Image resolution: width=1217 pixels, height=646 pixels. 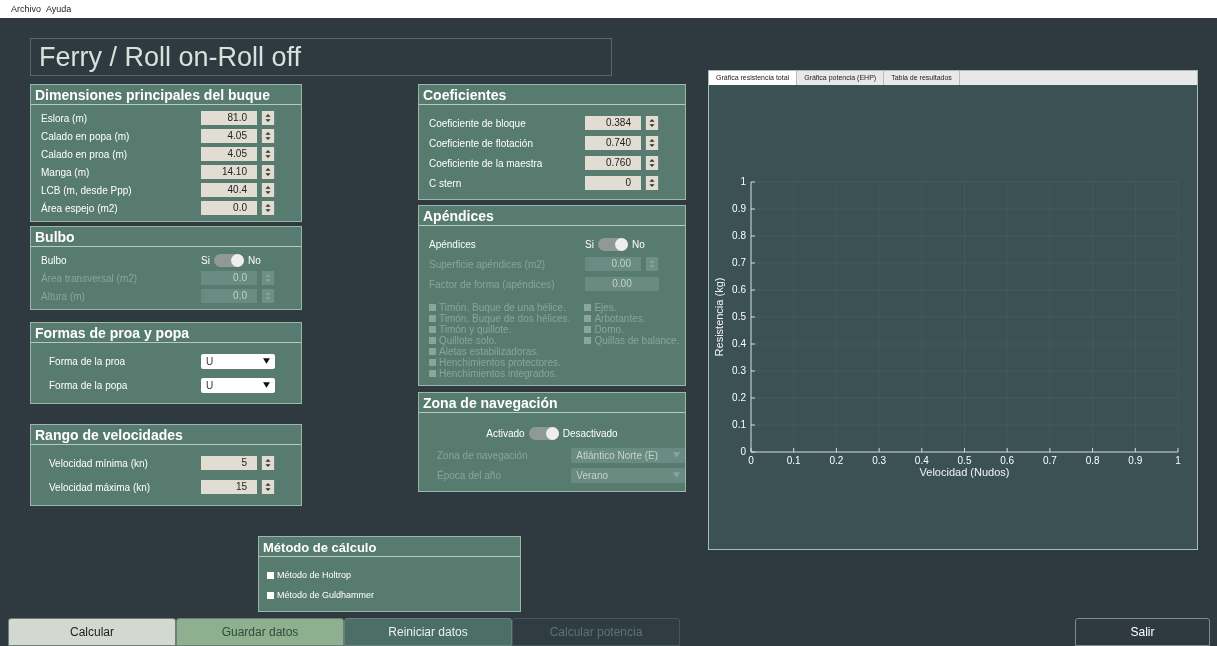 I want to click on field-label: Manga (m), so click(x=66, y=172).